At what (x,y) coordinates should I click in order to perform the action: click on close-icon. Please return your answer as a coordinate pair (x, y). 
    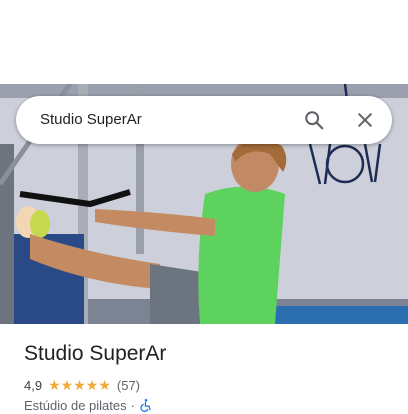
    Looking at the image, I should click on (365, 120).